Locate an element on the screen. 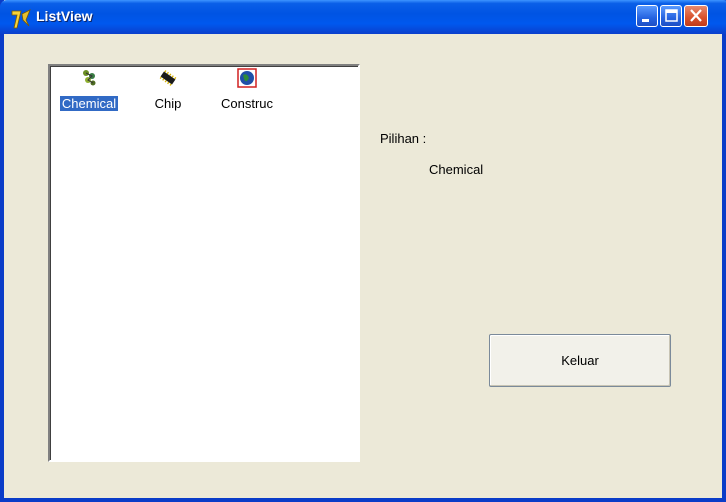 The width and height of the screenshot is (726, 502). close-icon is located at coordinates (696, 15).